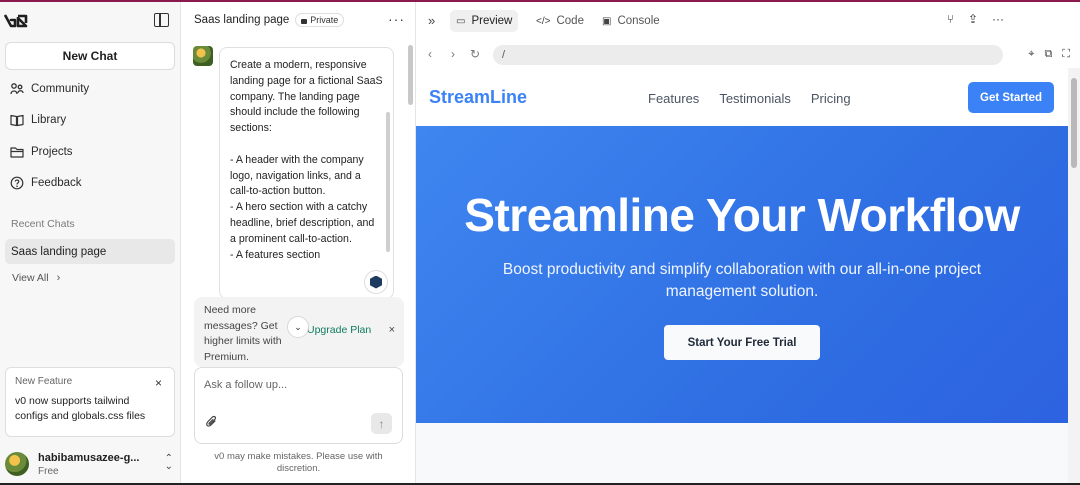  I want to click on chevron-up-down-icon: ⌃ ⌄, so click(168, 462).